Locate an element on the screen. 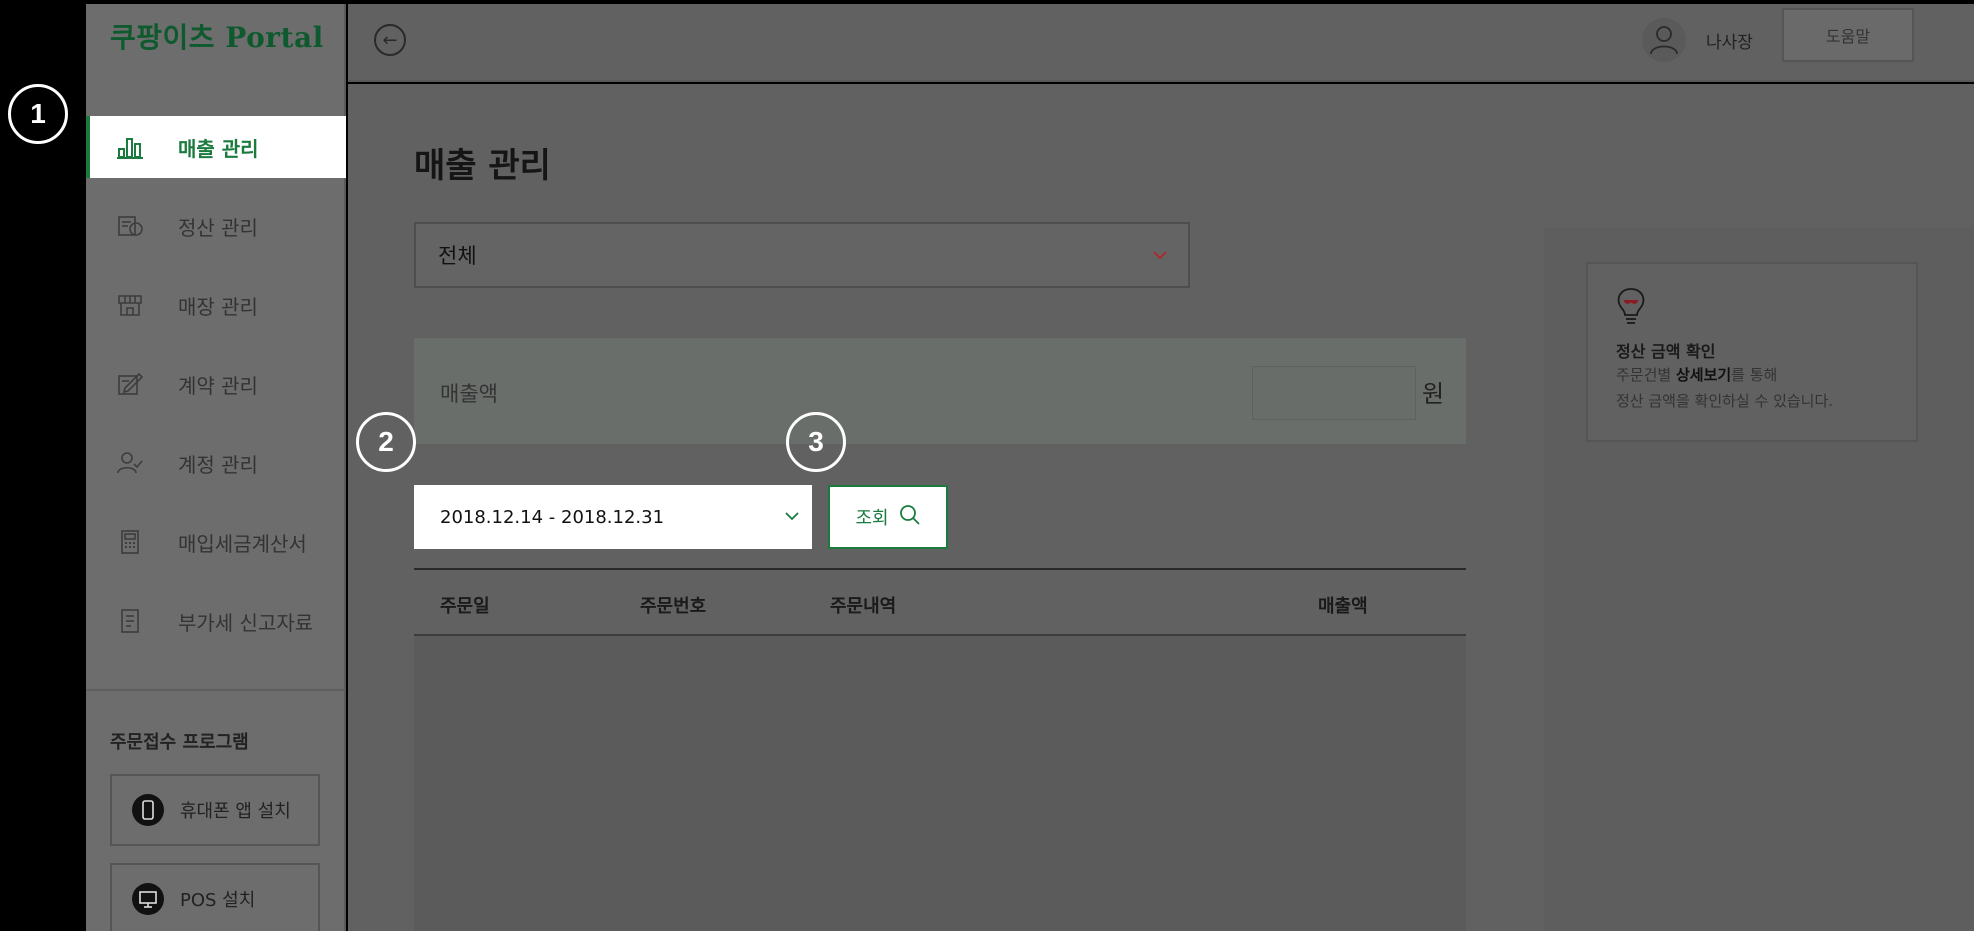  column-order-number: 주문번호 is located at coordinates (673, 605).